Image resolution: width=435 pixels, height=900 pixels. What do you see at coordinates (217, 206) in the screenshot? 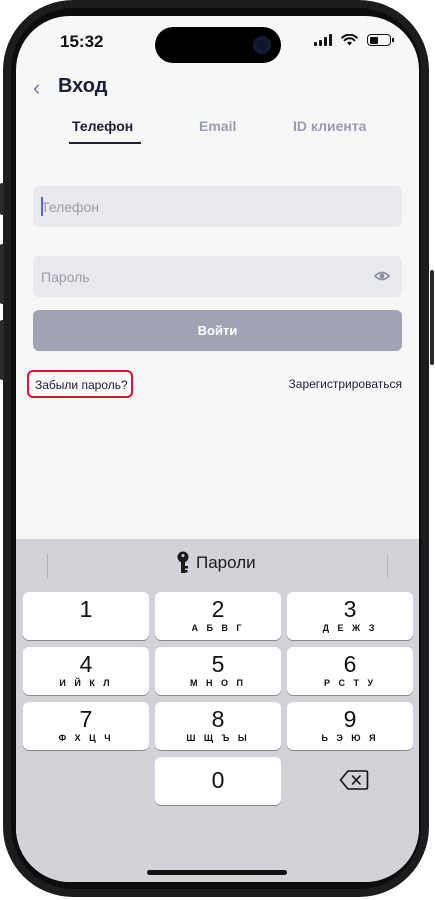
I see `phone-input: Телефон` at bounding box center [217, 206].